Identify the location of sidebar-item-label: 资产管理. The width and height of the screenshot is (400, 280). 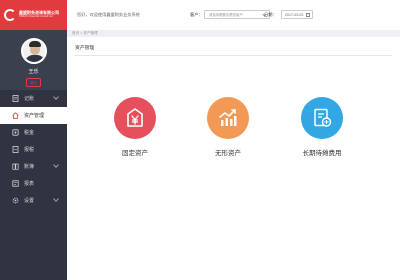
(34, 116).